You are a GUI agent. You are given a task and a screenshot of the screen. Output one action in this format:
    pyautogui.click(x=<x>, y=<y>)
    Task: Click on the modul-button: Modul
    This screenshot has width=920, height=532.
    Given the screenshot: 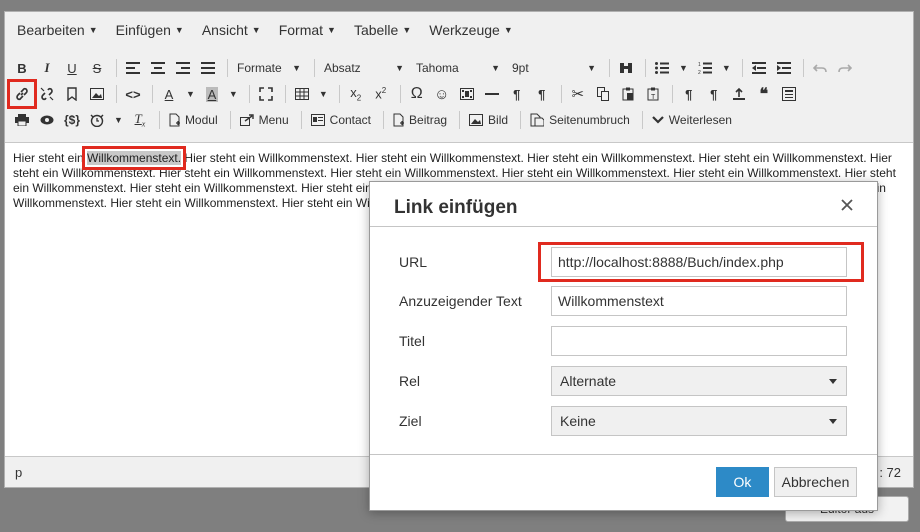 What is the action you would take?
    pyautogui.click(x=193, y=120)
    